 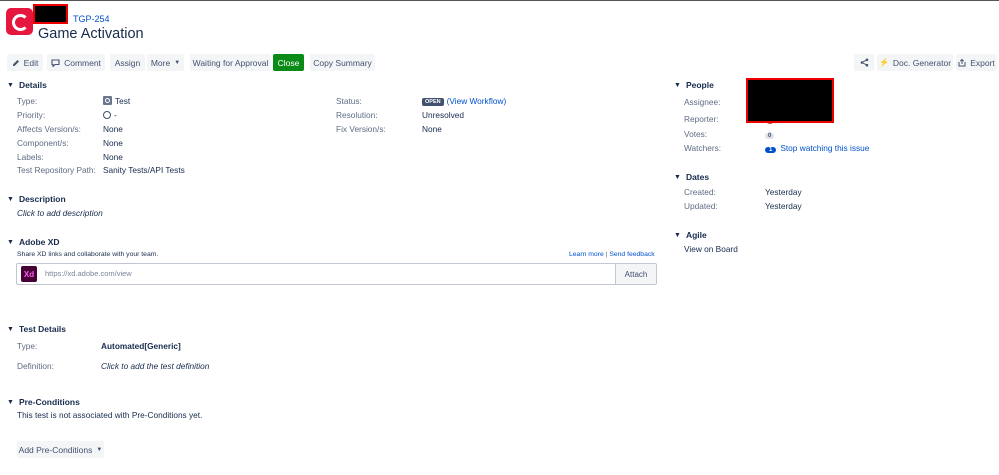 What do you see at coordinates (336, 274) in the screenshot?
I see `adobe-xd-link-field: Xd https://xd.adobe.com/view Attach` at bounding box center [336, 274].